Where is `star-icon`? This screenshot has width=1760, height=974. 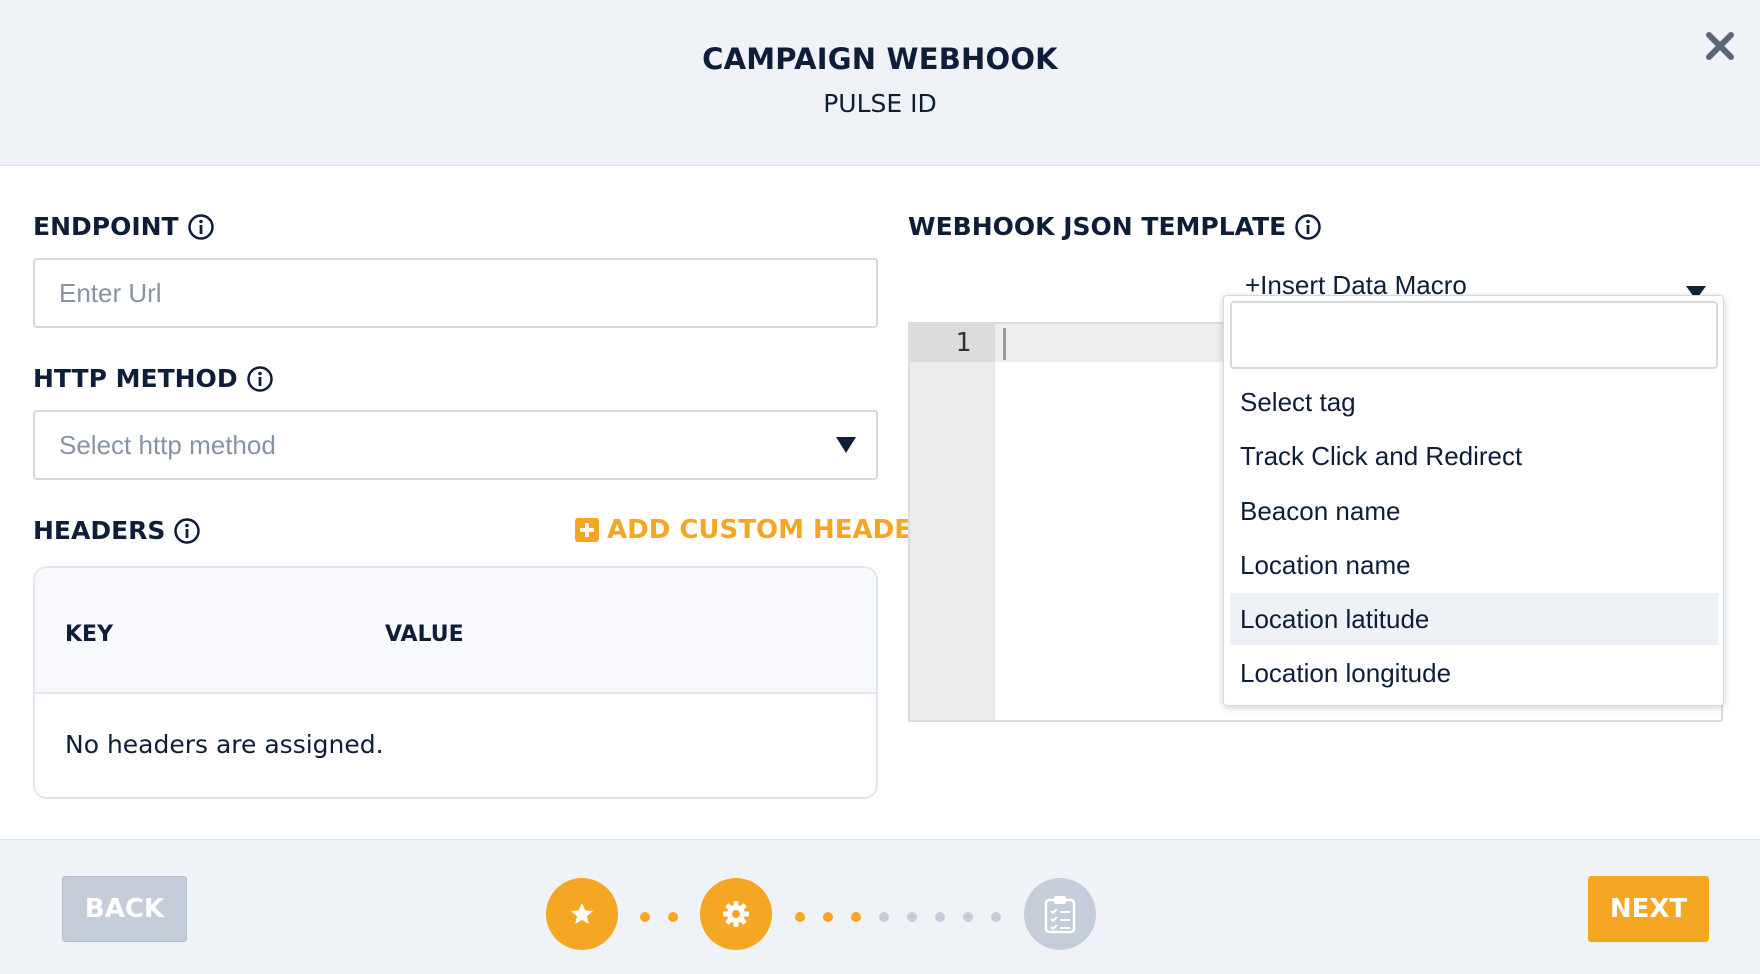
star-icon is located at coordinates (582, 913).